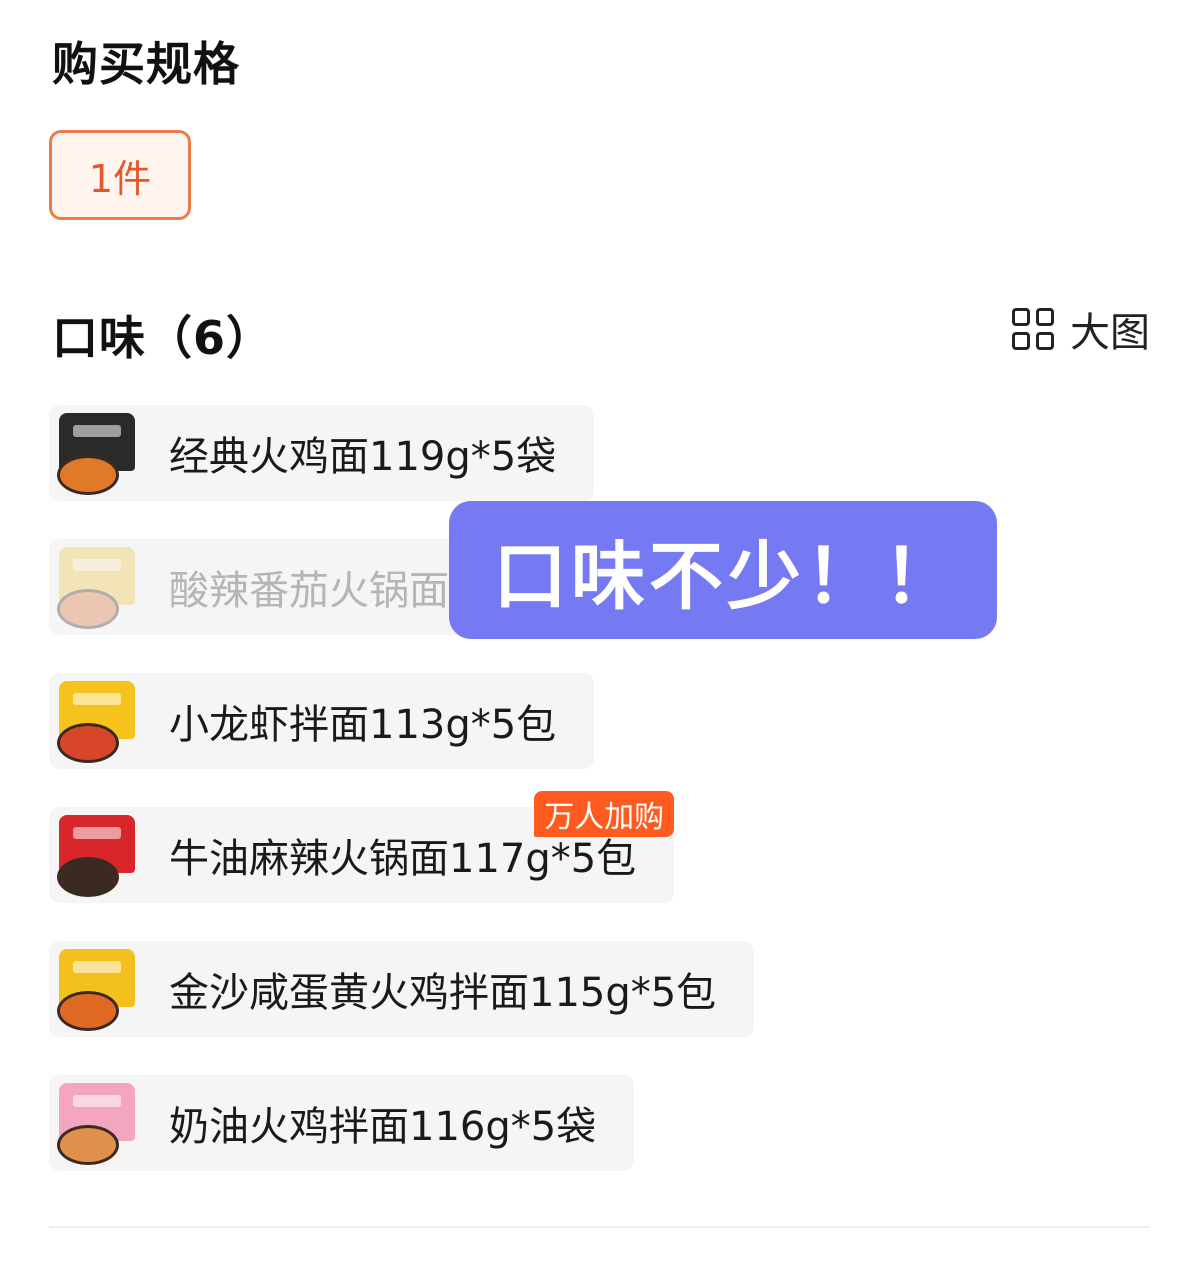  What do you see at coordinates (363, 457) in the screenshot?
I see `flavor-name: 经典火鸡面119g*5袋` at bounding box center [363, 457].